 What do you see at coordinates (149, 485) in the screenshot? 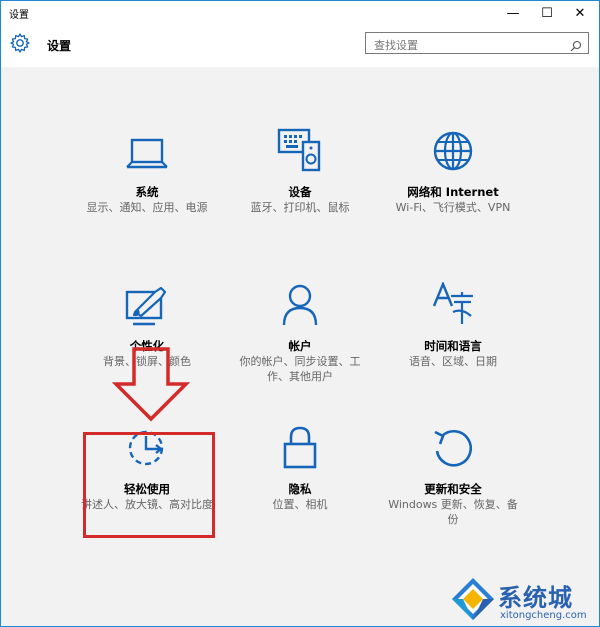
I see `highlight-box` at bounding box center [149, 485].